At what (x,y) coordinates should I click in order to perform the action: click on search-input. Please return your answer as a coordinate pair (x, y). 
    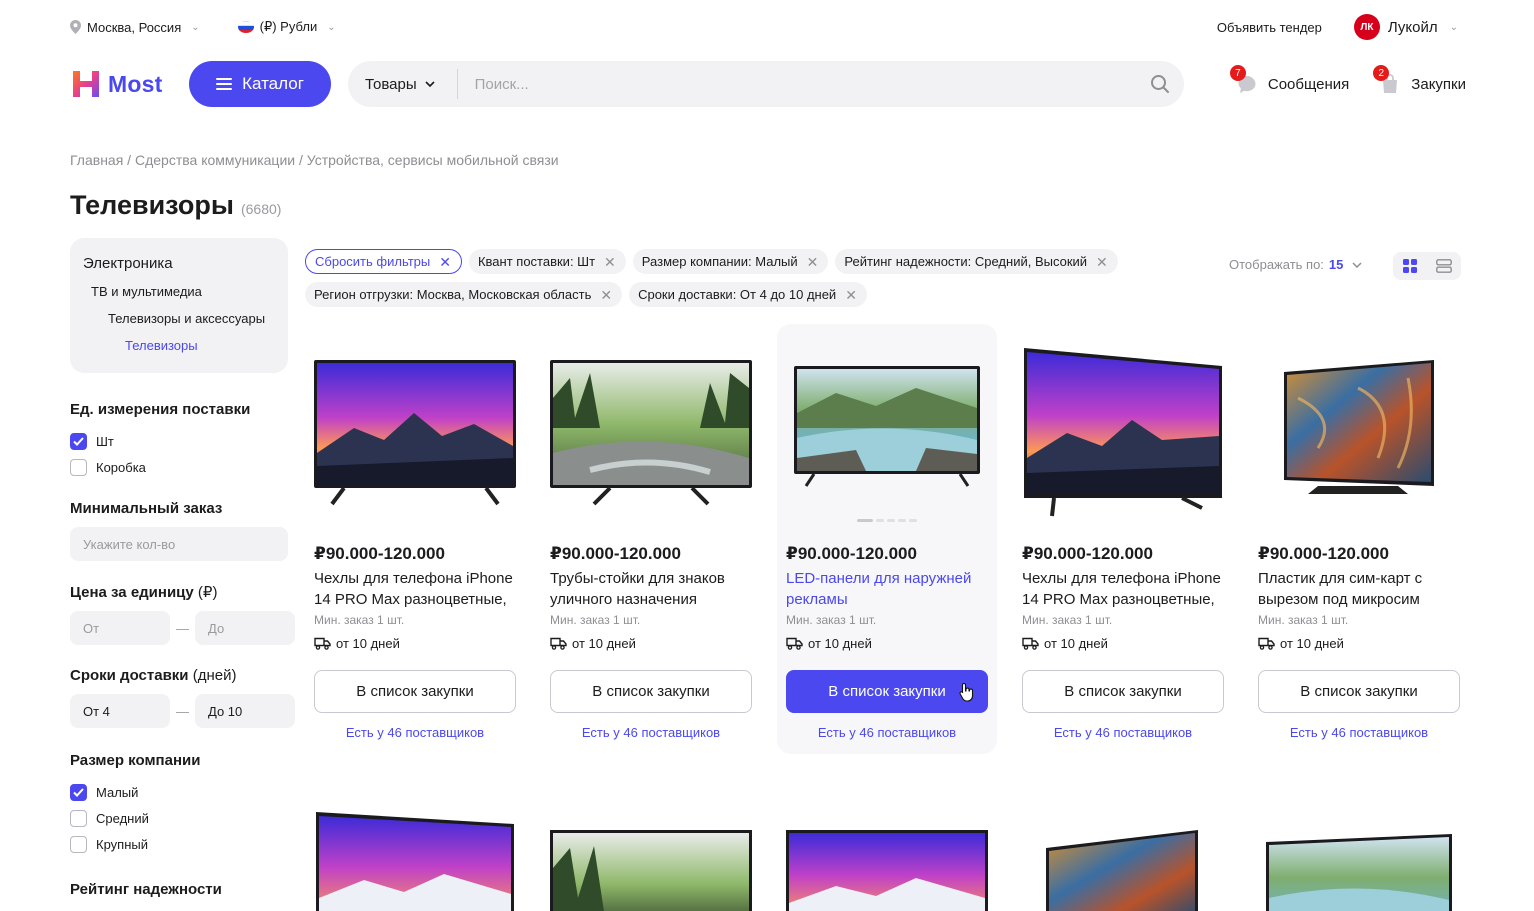
    Looking at the image, I should click on (798, 84).